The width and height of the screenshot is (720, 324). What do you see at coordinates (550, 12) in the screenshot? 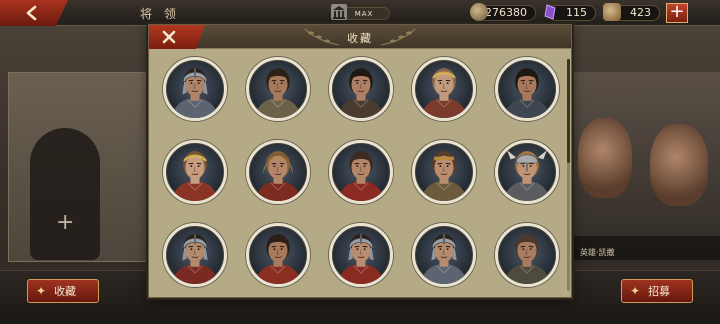
I see `gem-icon` at bounding box center [550, 12].